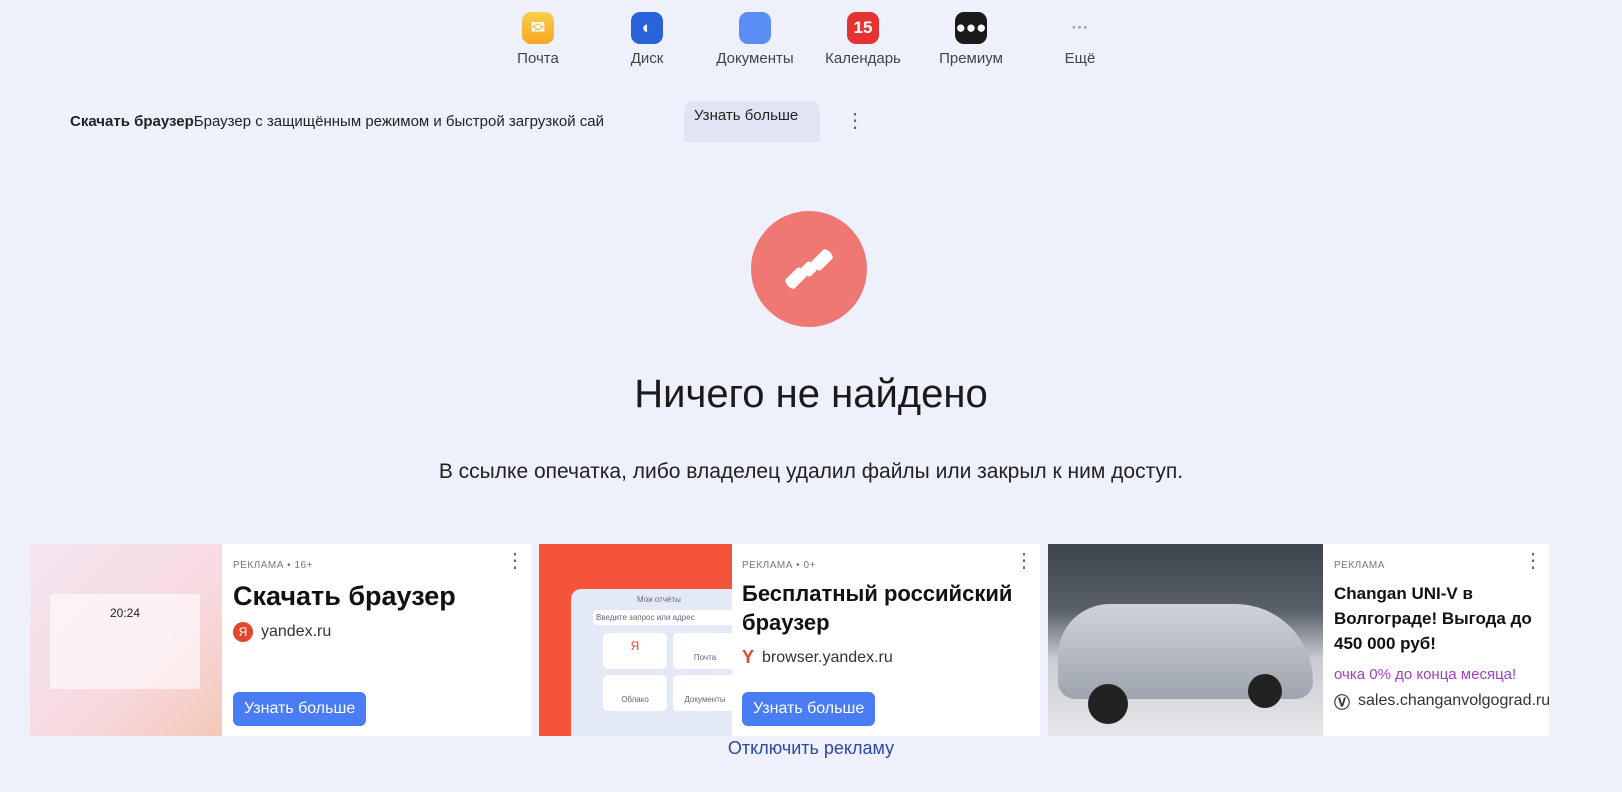  What do you see at coordinates (809, 269) in the screenshot?
I see `broken-link-icon` at bounding box center [809, 269].